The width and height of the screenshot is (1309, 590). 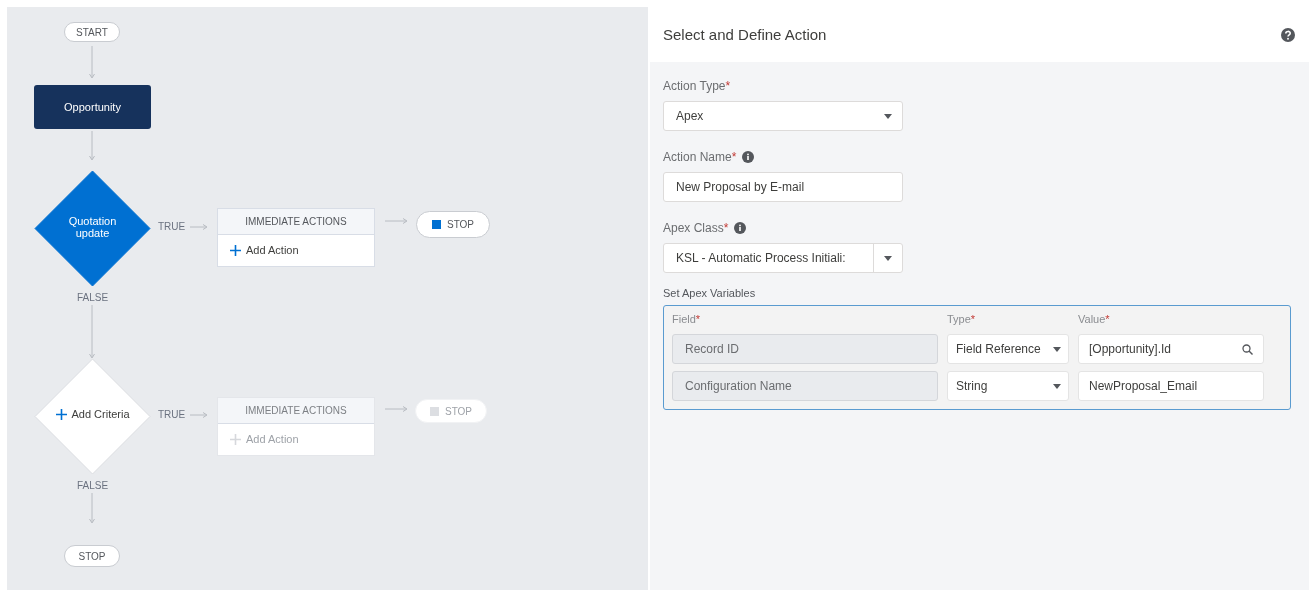 What do you see at coordinates (959, 319) in the screenshot?
I see `column-header: Type` at bounding box center [959, 319].